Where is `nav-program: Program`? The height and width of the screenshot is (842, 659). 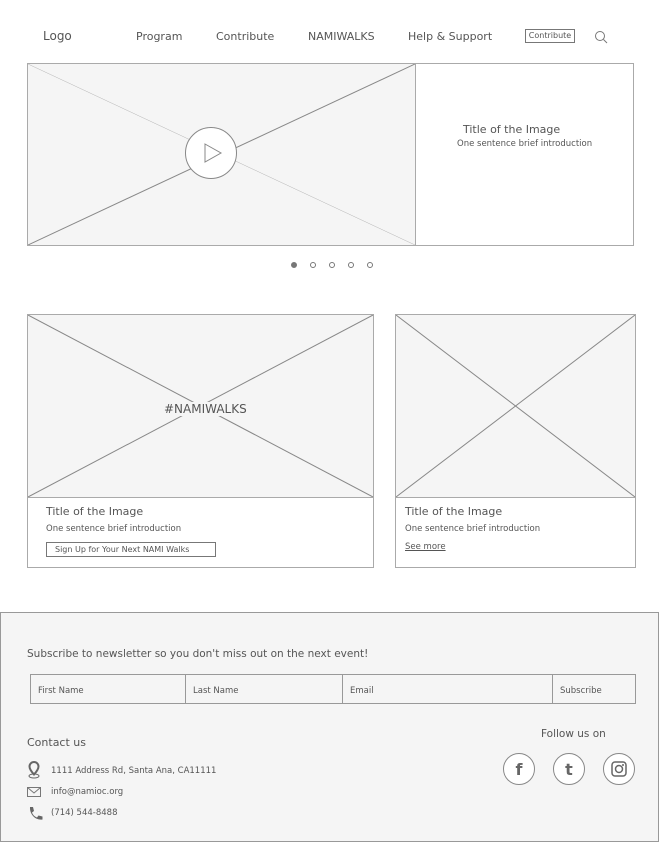
nav-program: Program is located at coordinates (159, 36).